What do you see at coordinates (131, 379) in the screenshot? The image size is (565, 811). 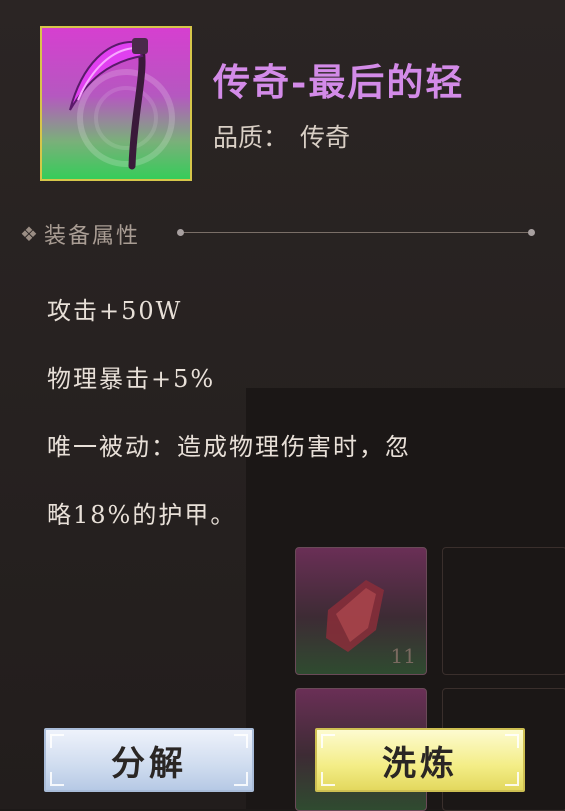 I see `attribute-crit: 物理暴击+5%` at bounding box center [131, 379].